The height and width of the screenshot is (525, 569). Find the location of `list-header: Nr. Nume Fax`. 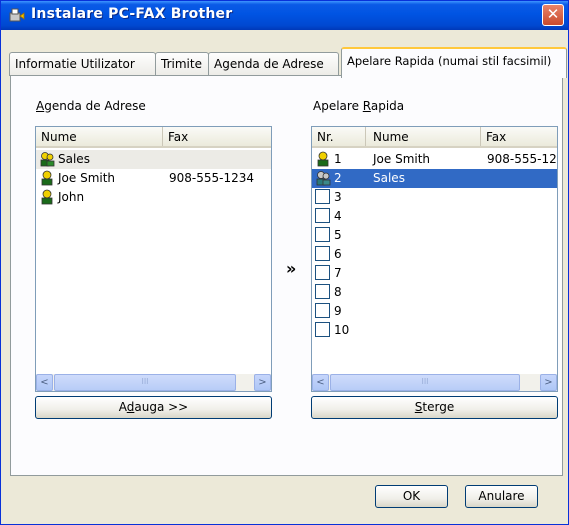

list-header: Nr. Nume Fax is located at coordinates (434, 137).